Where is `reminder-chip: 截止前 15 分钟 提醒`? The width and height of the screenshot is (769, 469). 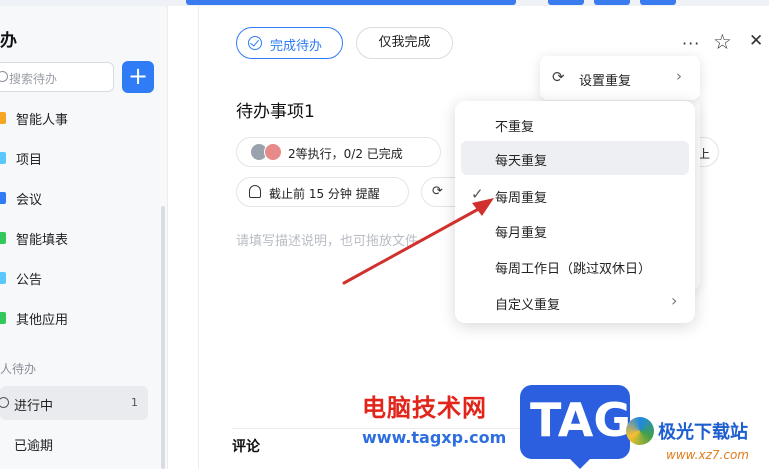 reminder-chip: 截止前 15 分钟 提醒 is located at coordinates (322, 192).